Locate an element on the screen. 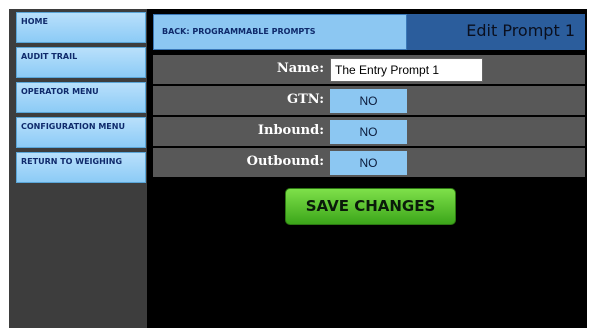 This screenshot has width=596, height=328. top-strip is located at coordinates (298, 4).